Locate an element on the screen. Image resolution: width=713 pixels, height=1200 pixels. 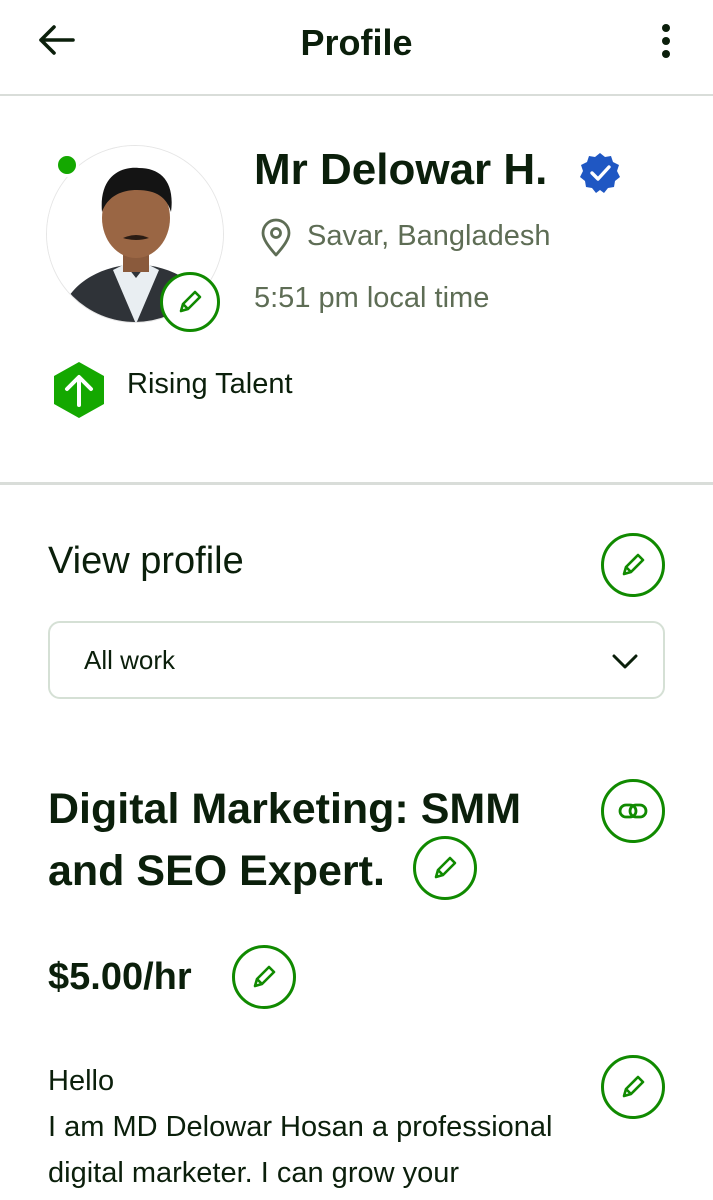
section-divider is located at coordinates (356, 483).